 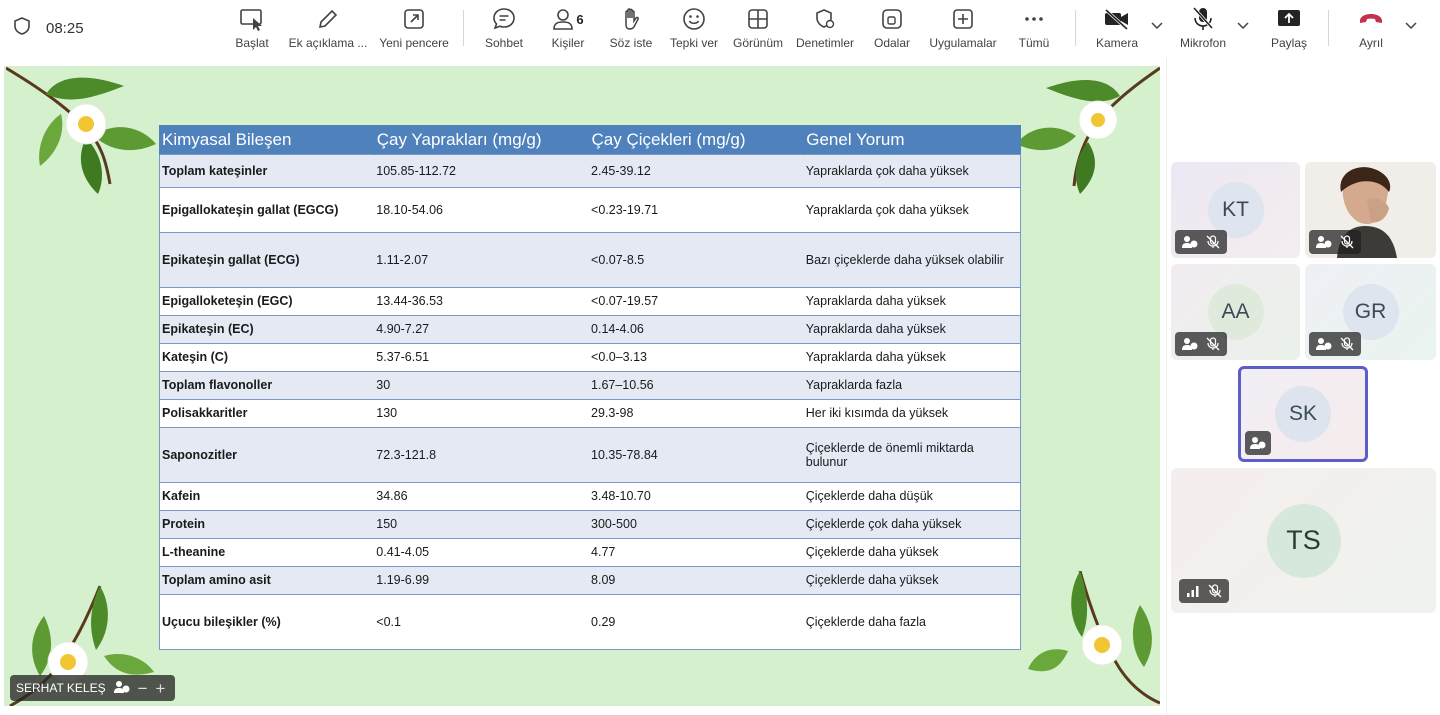 I want to click on table-cell: Epigallokateşin gallat (EGCG), so click(x=267, y=209).